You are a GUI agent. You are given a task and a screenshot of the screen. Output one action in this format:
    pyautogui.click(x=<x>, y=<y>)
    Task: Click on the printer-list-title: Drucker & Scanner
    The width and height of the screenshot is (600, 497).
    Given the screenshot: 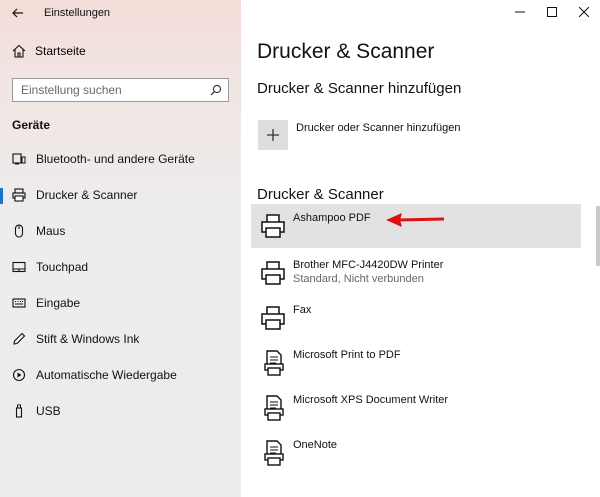 What is the action you would take?
    pyautogui.click(x=320, y=194)
    